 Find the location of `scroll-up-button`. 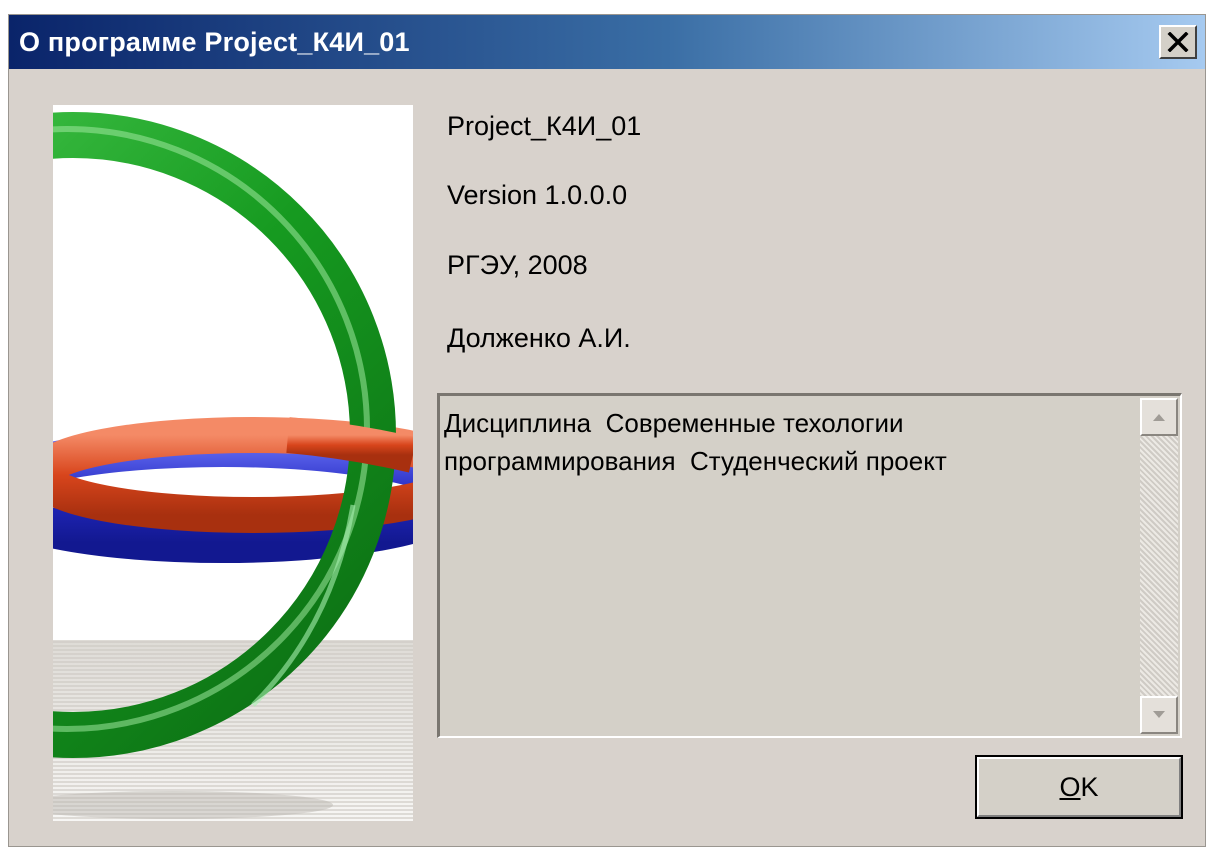

scroll-up-button is located at coordinates (1159, 417).